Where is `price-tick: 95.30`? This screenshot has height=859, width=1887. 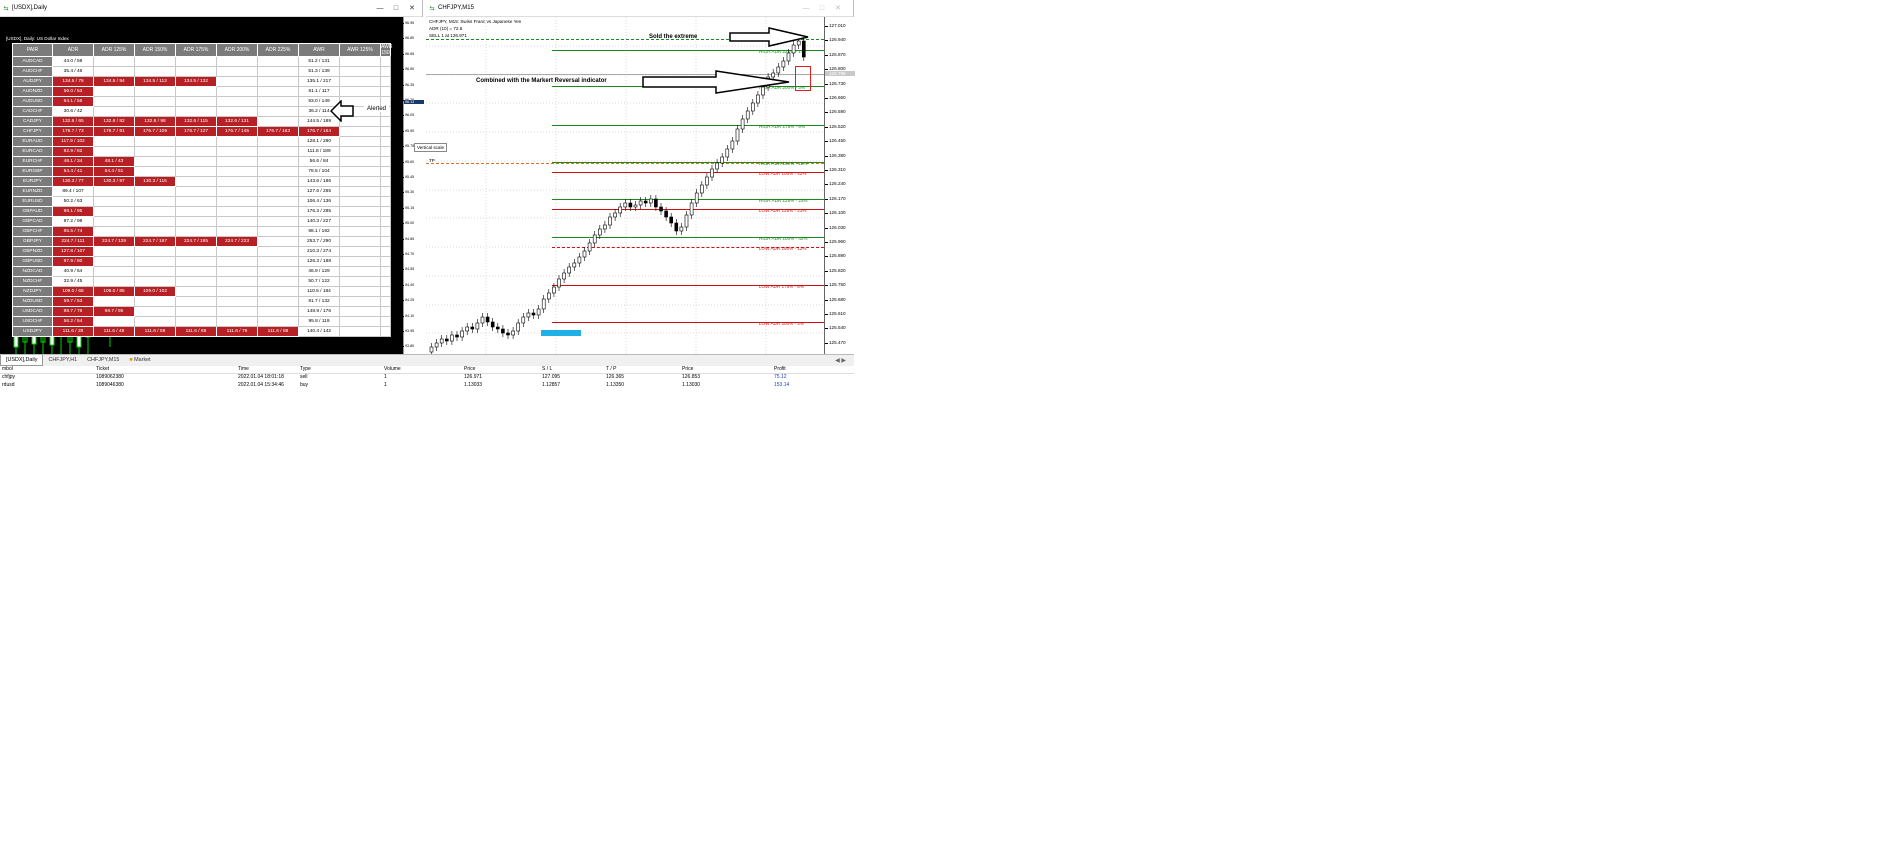 price-tick: 95.30 is located at coordinates (413, 192).